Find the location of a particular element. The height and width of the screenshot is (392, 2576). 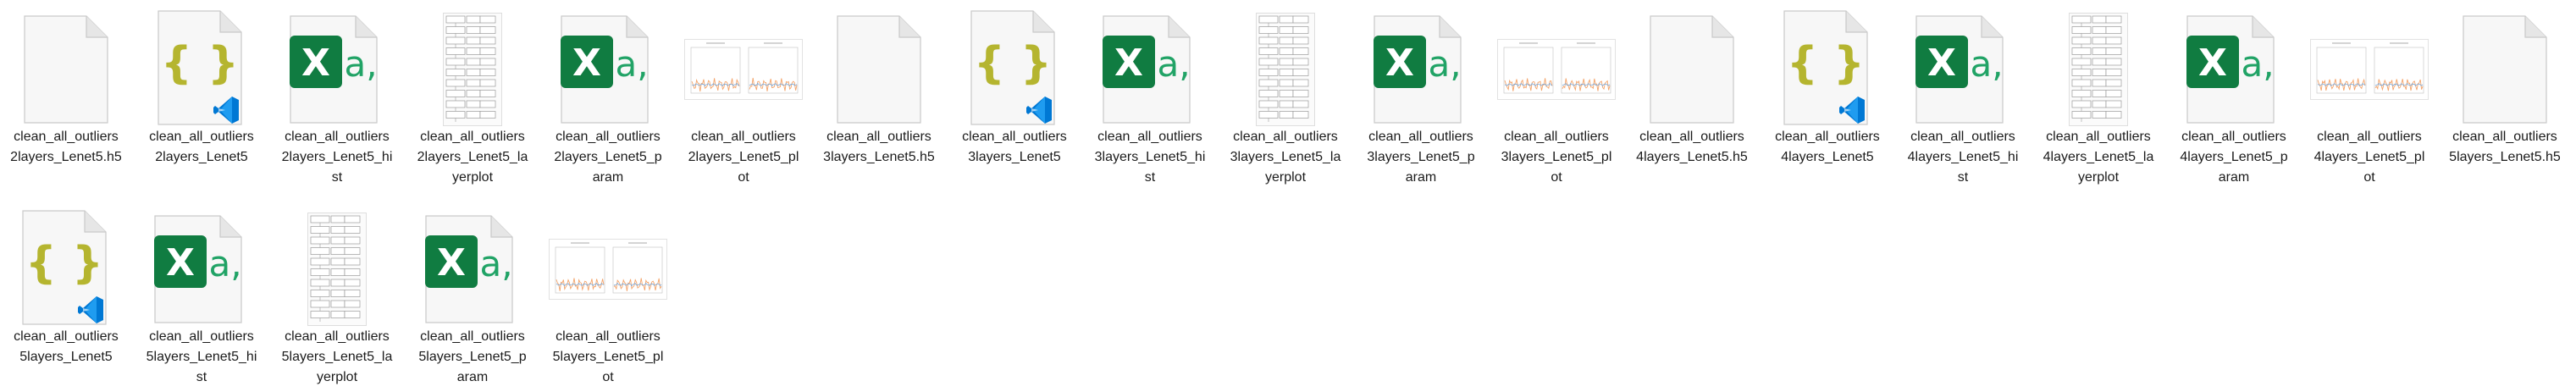

file-item: clean_all_outliers 2layers_Lenet5_pl ot is located at coordinates (744, 100).